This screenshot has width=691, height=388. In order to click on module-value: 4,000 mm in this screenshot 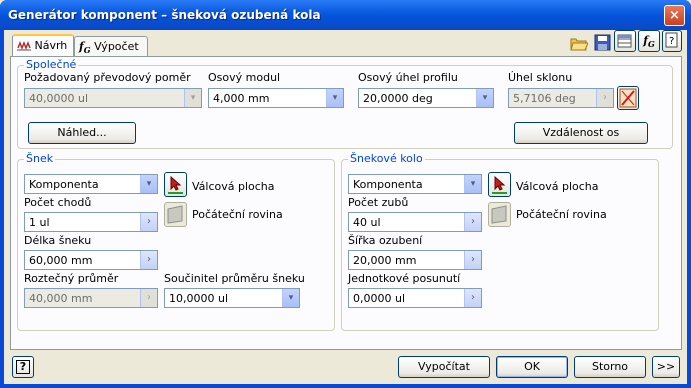, I will do `click(241, 98)`.